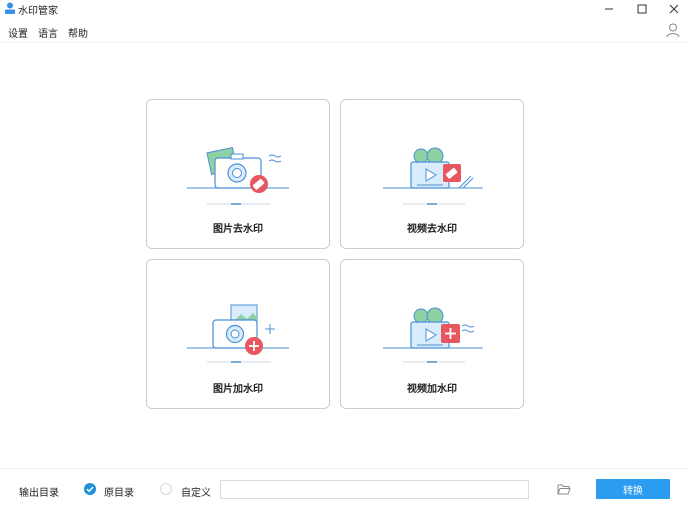  I want to click on app-logo-icon, so click(10, 8).